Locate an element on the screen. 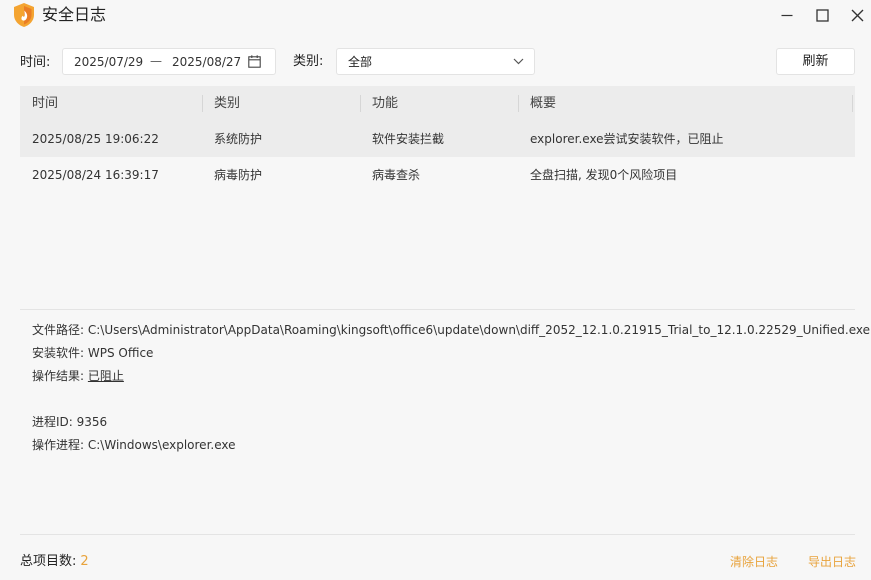  detail-spacer is located at coordinates (442, 399).